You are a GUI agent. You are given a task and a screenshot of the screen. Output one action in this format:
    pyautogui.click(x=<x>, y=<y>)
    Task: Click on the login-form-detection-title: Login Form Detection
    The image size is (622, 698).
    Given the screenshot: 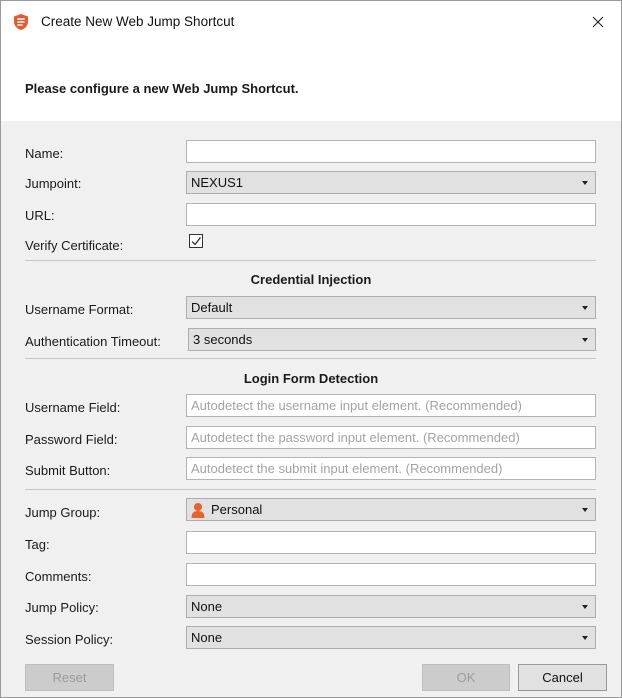 What is the action you would take?
    pyautogui.click(x=311, y=378)
    